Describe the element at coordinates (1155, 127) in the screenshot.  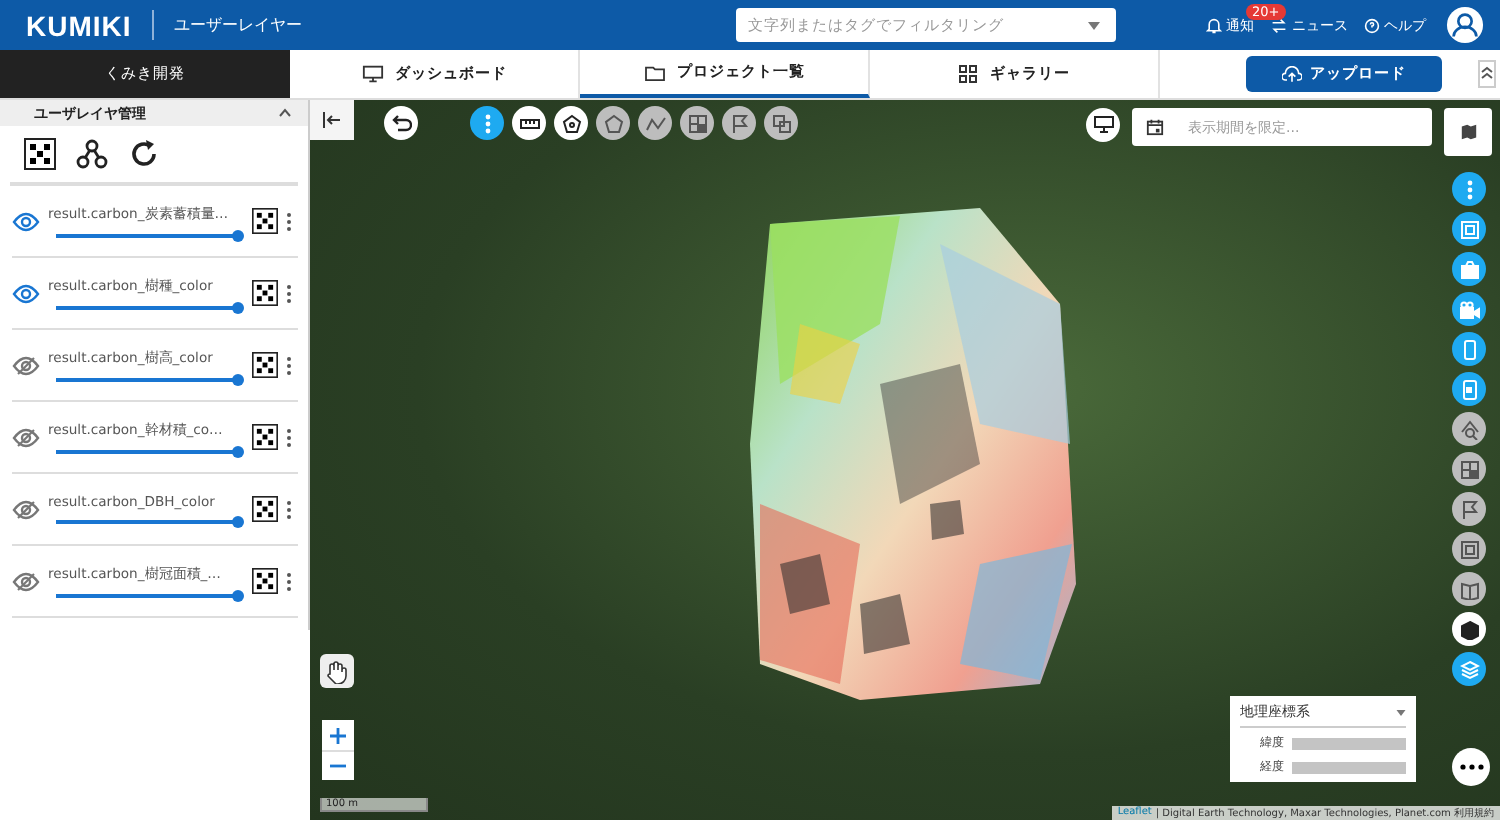
I see `calendar-icon` at that location.